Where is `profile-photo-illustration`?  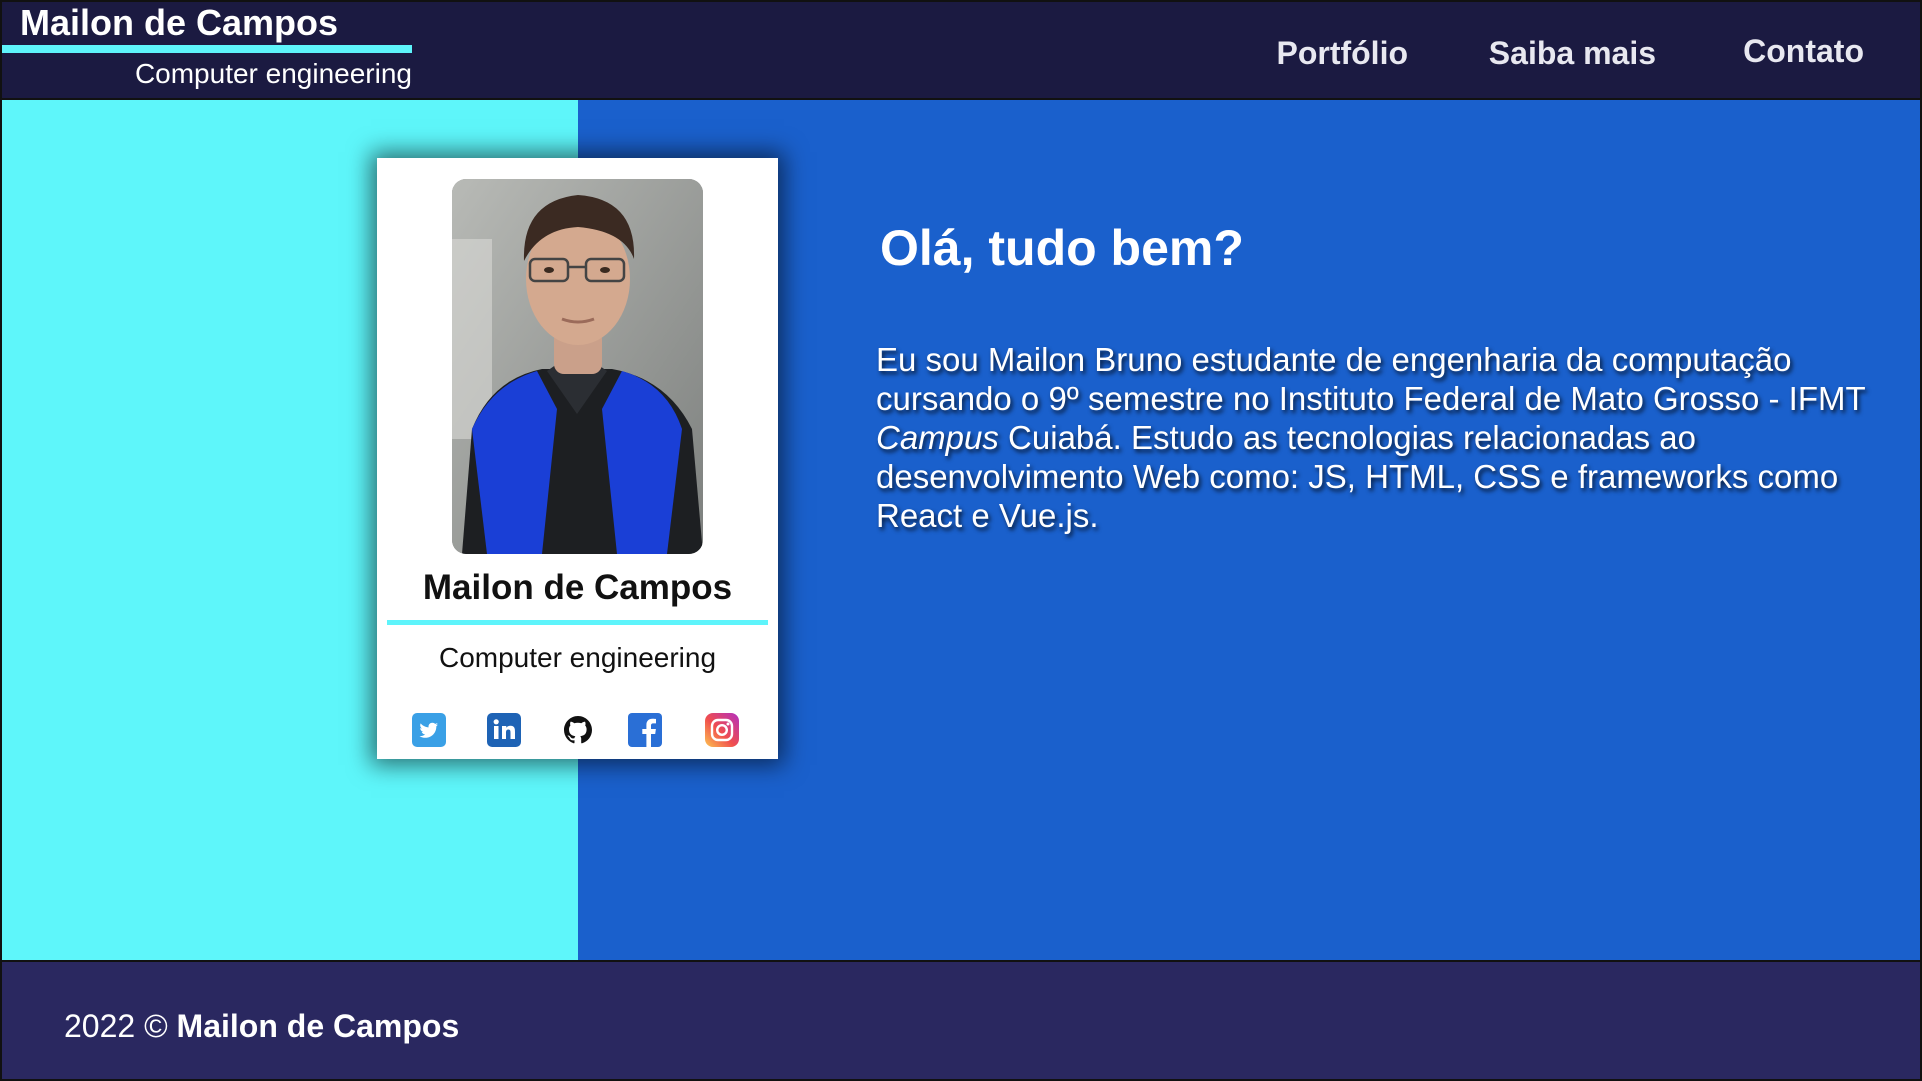
profile-photo-illustration is located at coordinates (577, 366).